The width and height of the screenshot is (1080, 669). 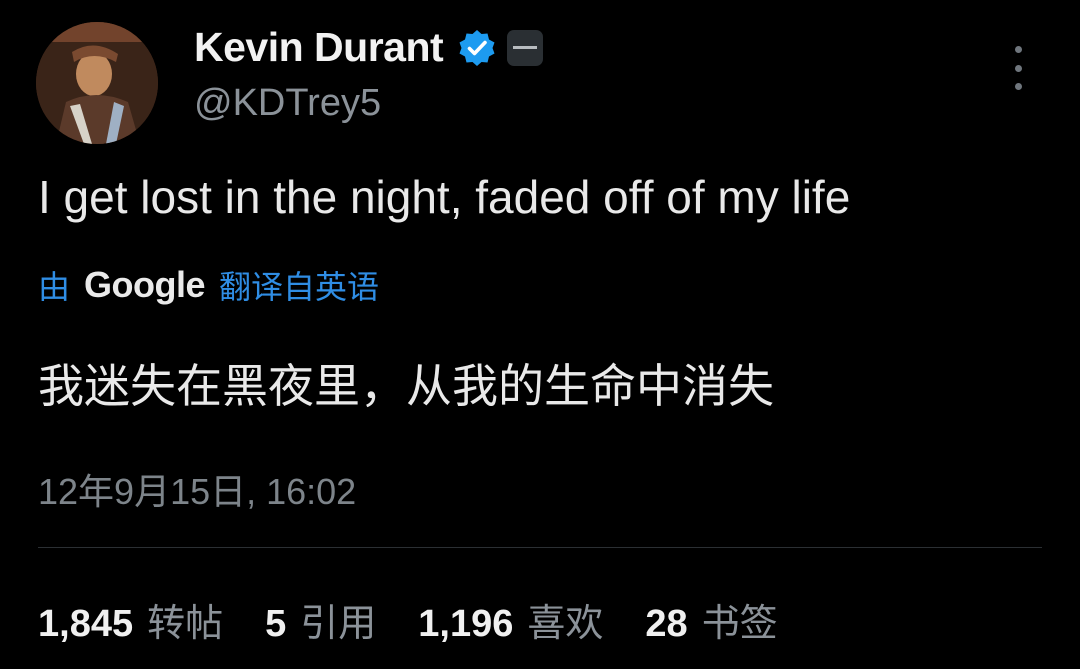 What do you see at coordinates (54, 287) in the screenshot?
I see `translation-prefix: 由` at bounding box center [54, 287].